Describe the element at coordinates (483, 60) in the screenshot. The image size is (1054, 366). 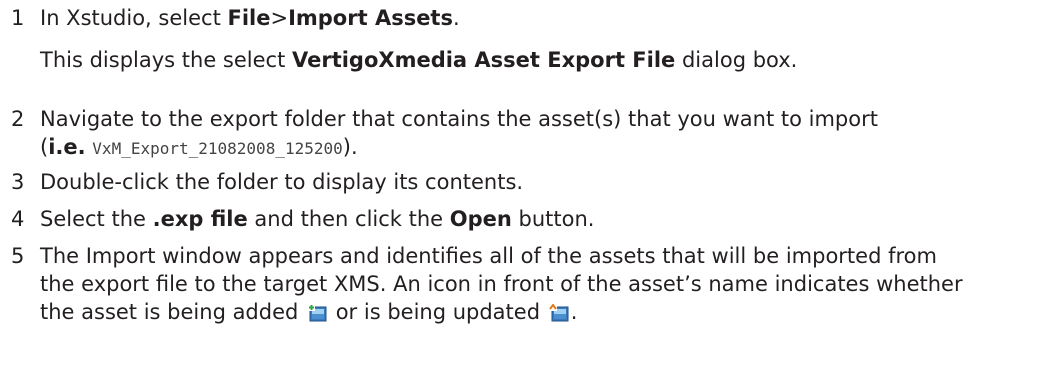
I see `dialog-name: VertigoXmedia Asset Export File` at that location.